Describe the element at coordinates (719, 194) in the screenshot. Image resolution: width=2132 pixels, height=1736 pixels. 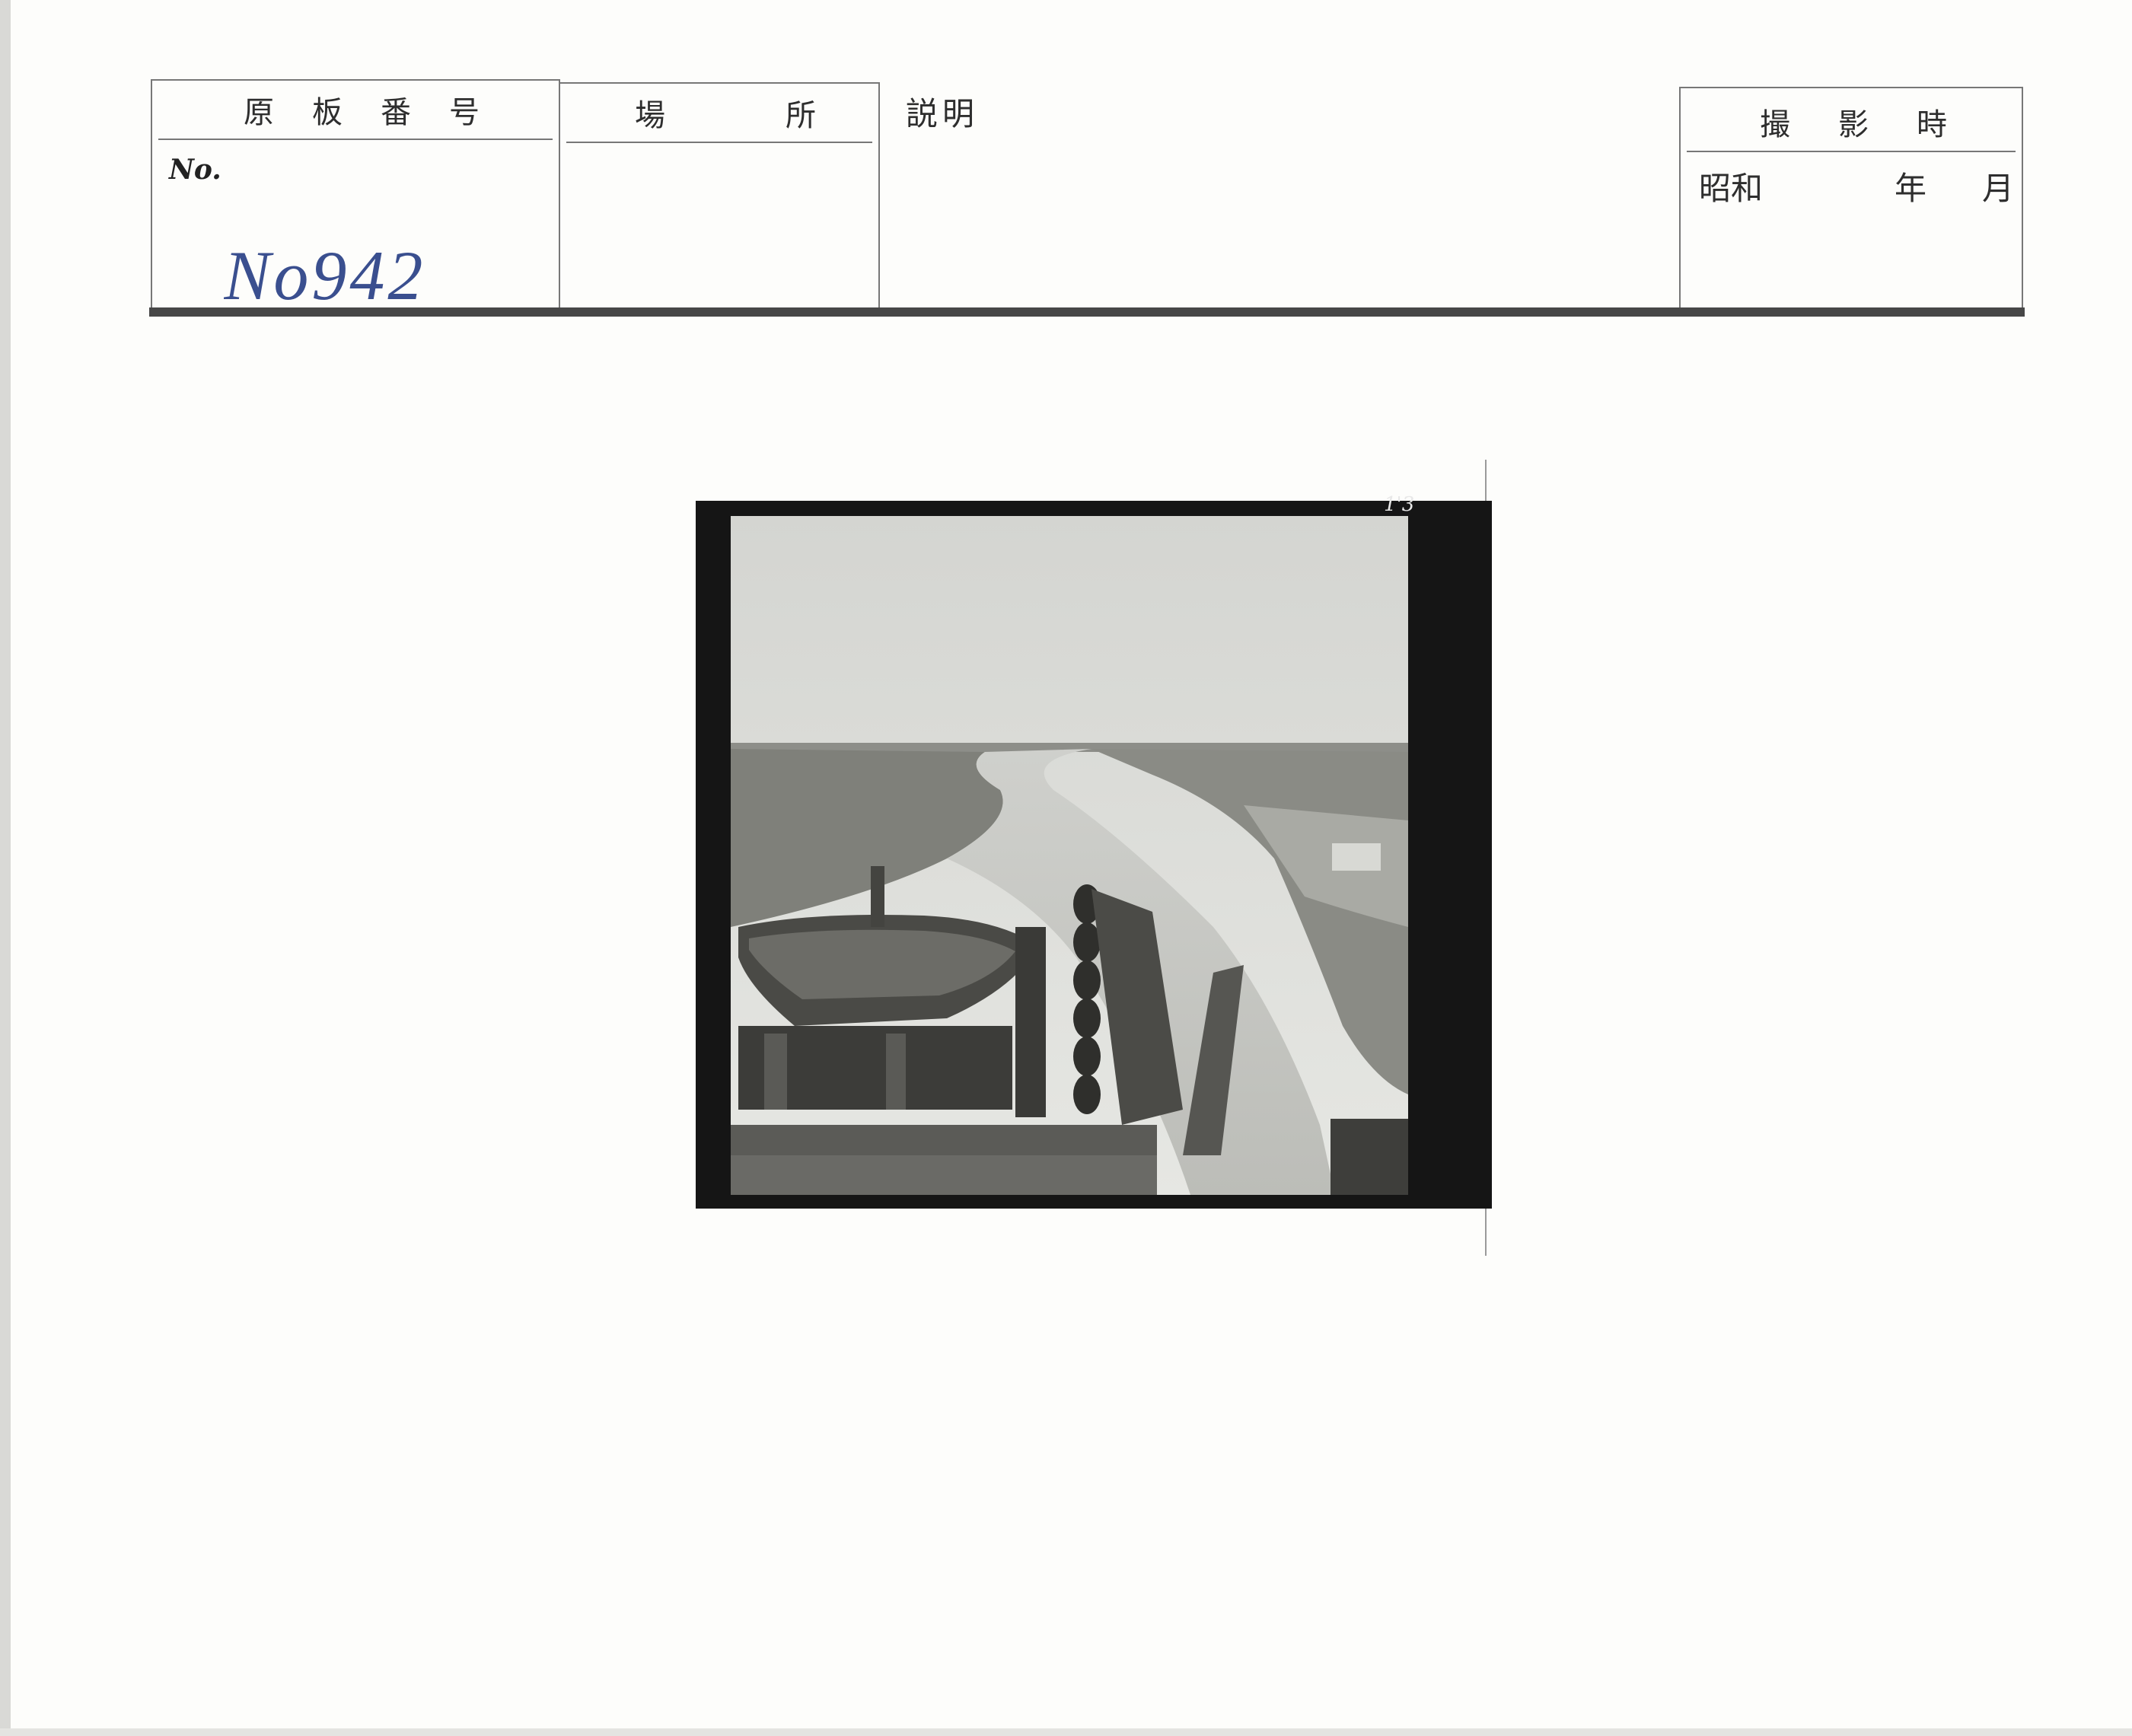
I see `place-box: 場 所` at that location.